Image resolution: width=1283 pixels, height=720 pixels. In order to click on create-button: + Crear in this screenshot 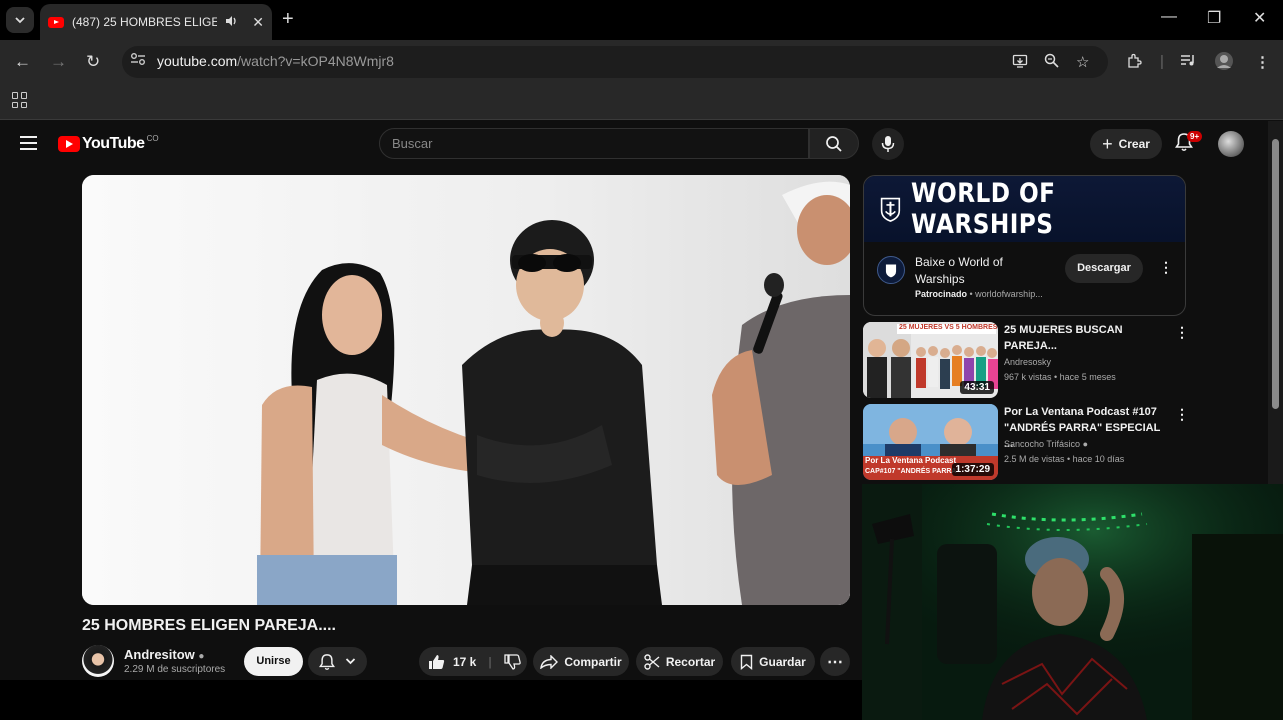, I will do `click(1126, 144)`.